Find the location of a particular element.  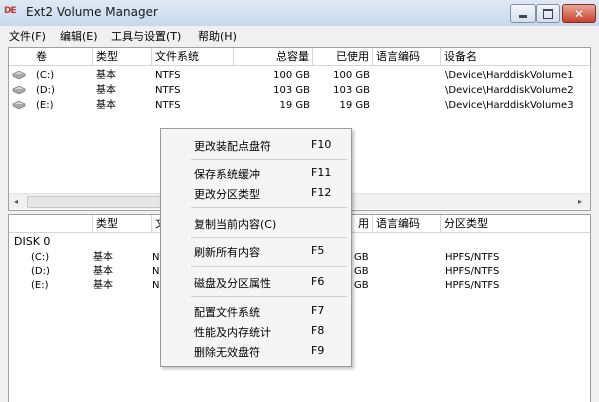

device-cell: \Device\HarddiskVolume3 is located at coordinates (509, 105).